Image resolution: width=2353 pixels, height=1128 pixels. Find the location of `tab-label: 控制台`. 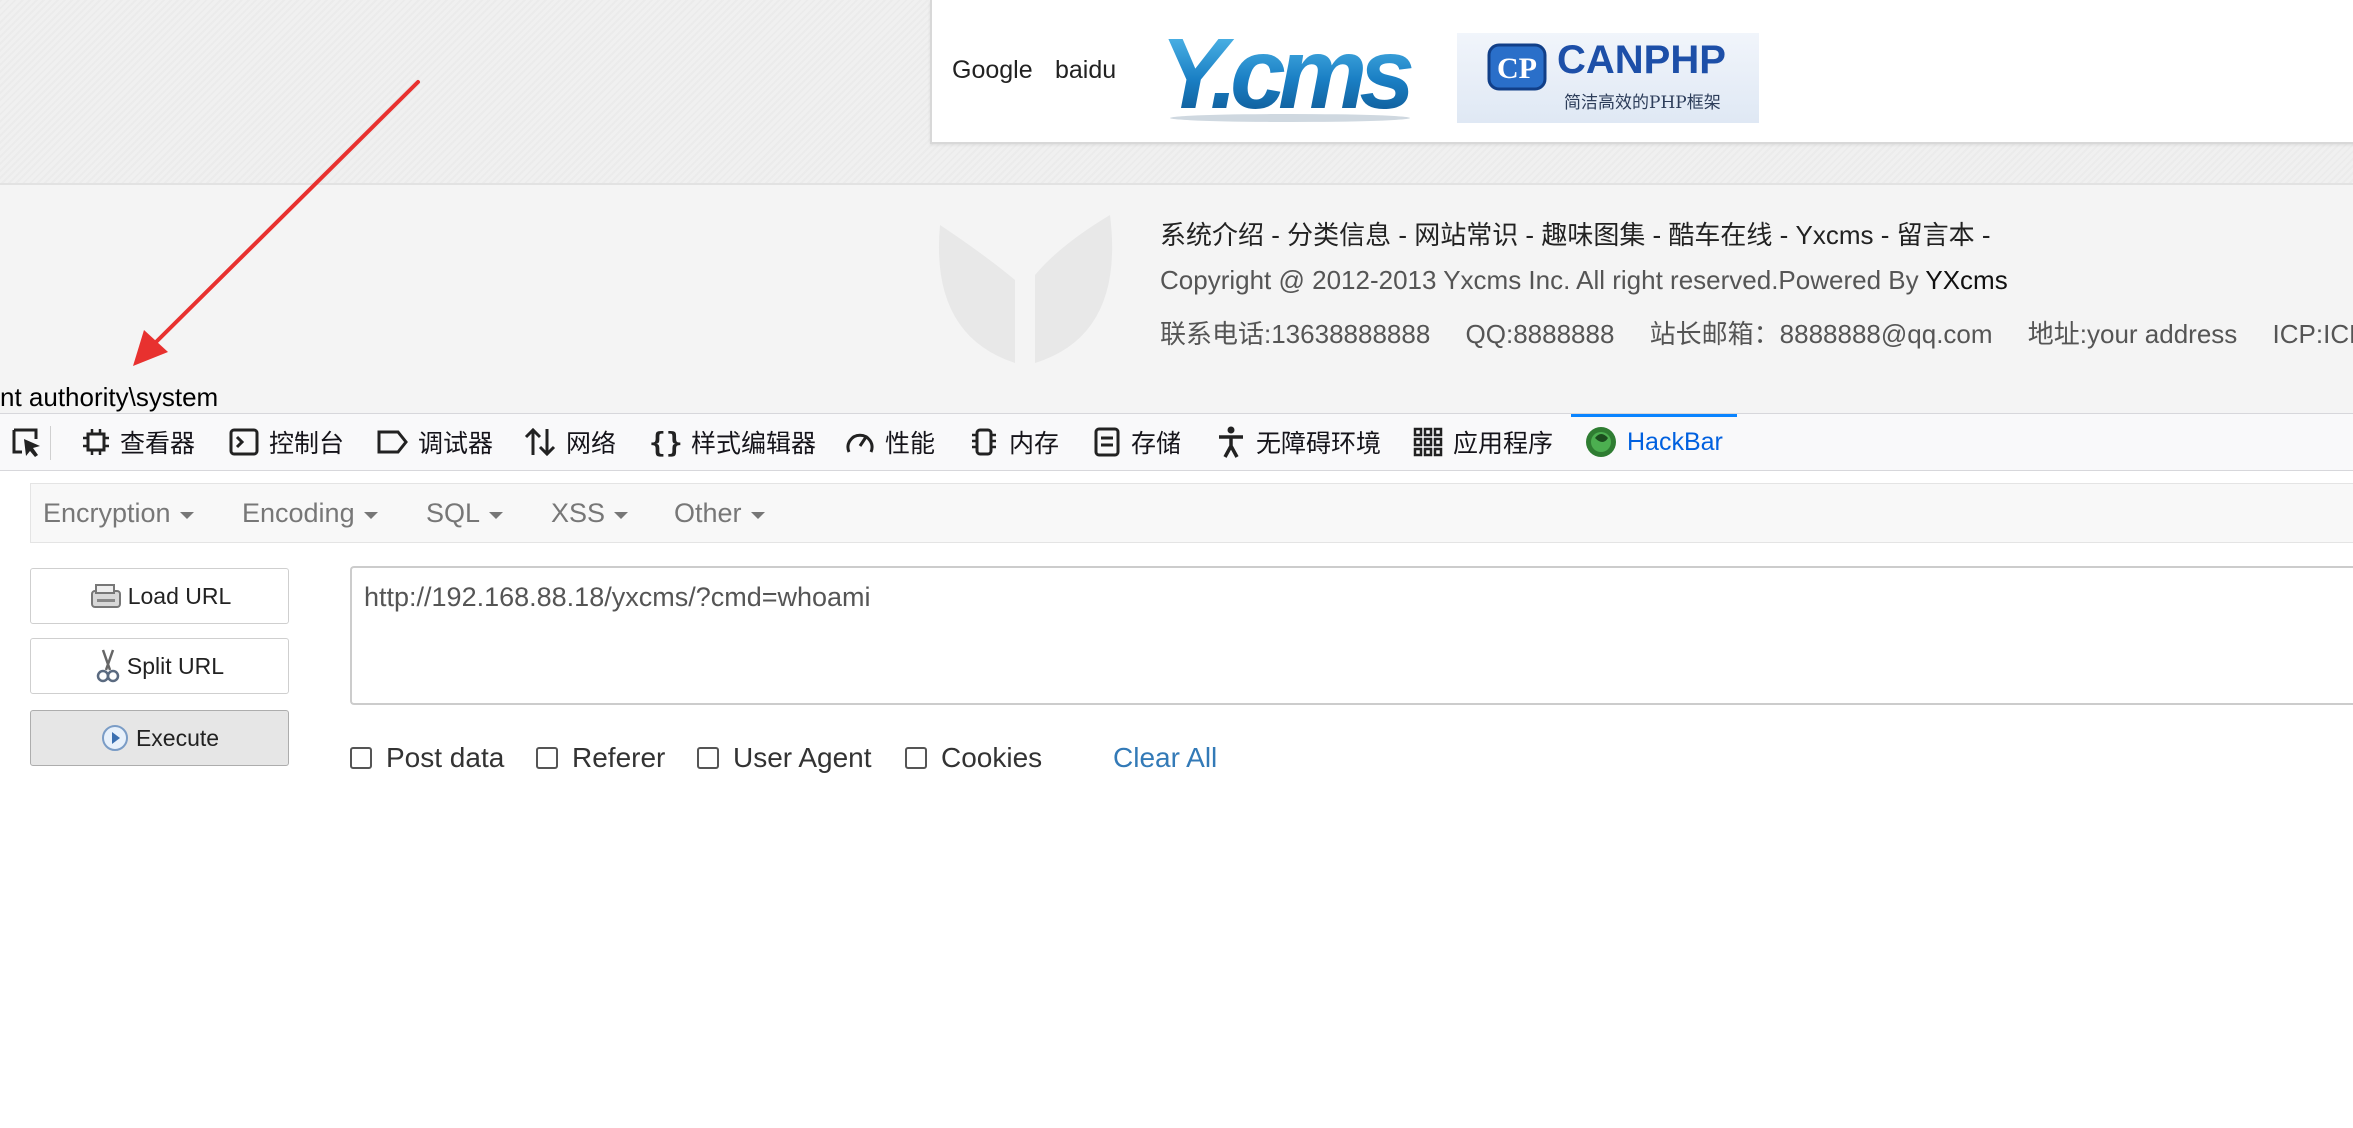

tab-label: 控制台 is located at coordinates (307, 444).